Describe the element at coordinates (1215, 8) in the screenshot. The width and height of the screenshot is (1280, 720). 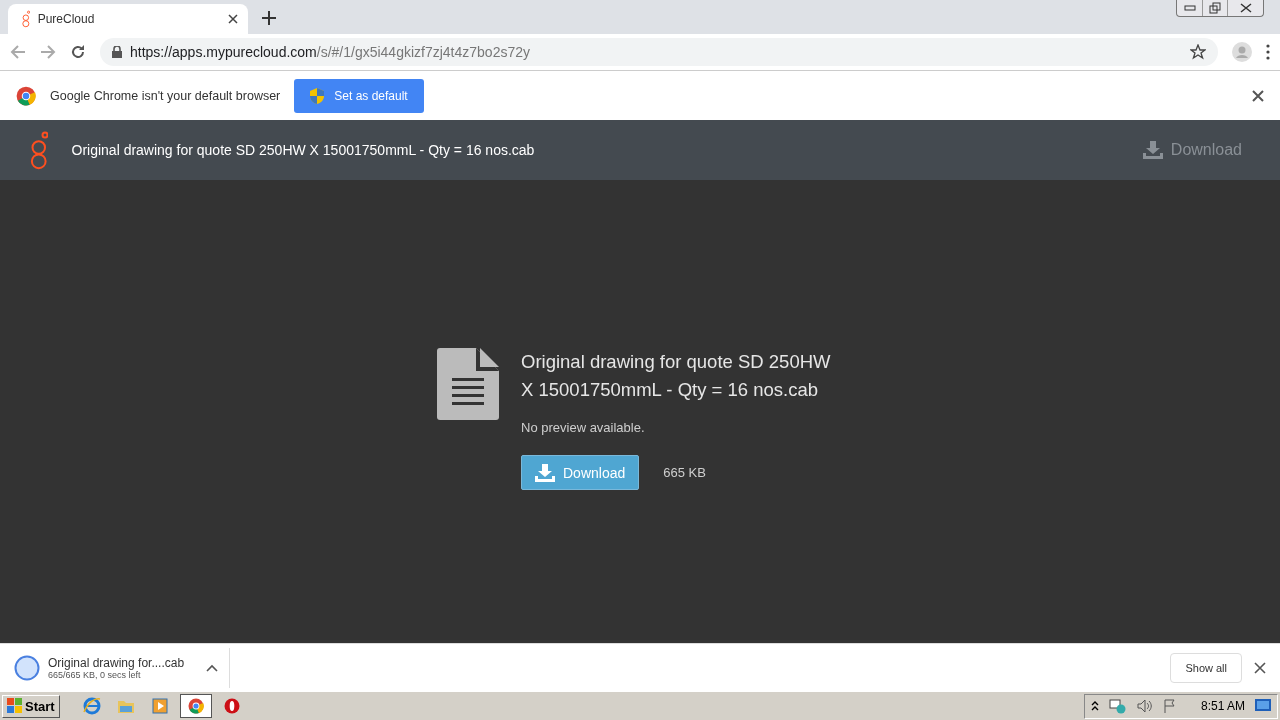
I see `restore-icon` at that location.